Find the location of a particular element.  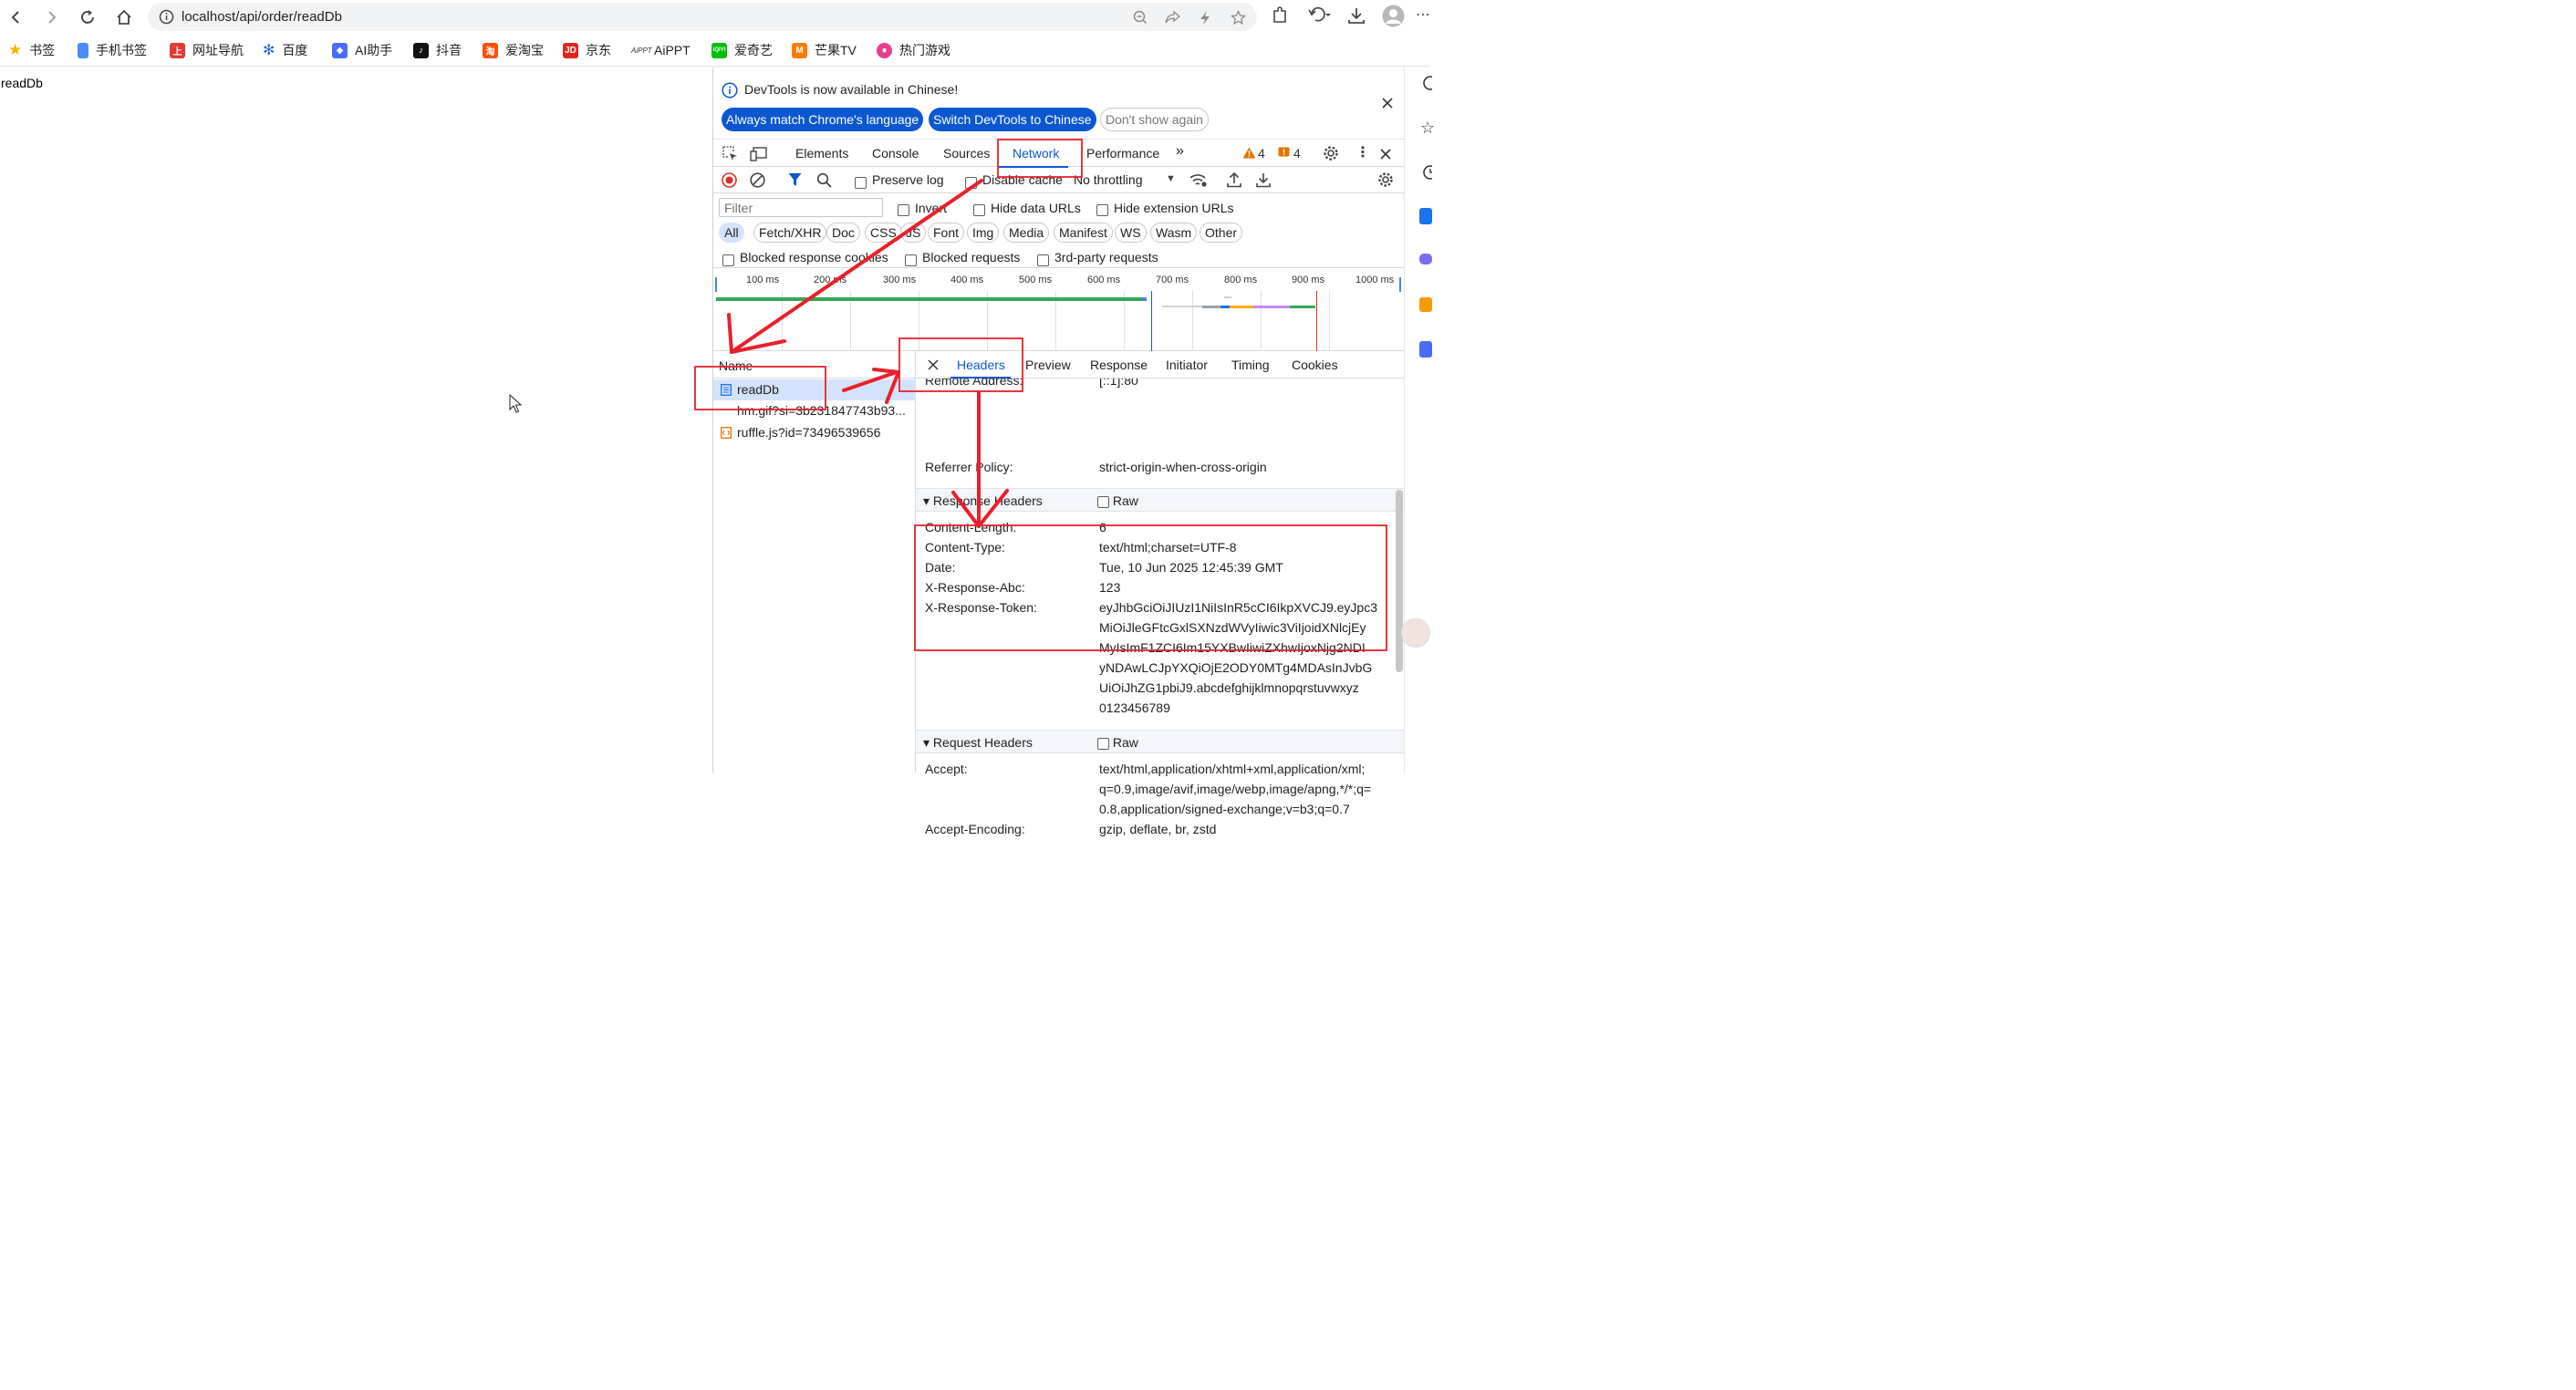

tab-response: Response is located at coordinates (1119, 365).